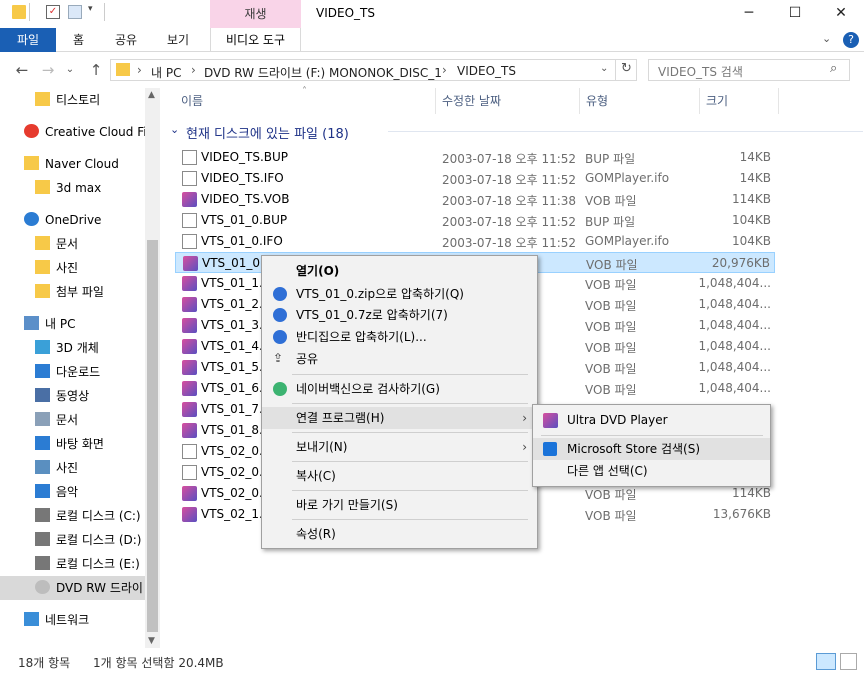 This screenshot has width=864, height=675. I want to click on nav-item: 내 PC, so click(72, 324).